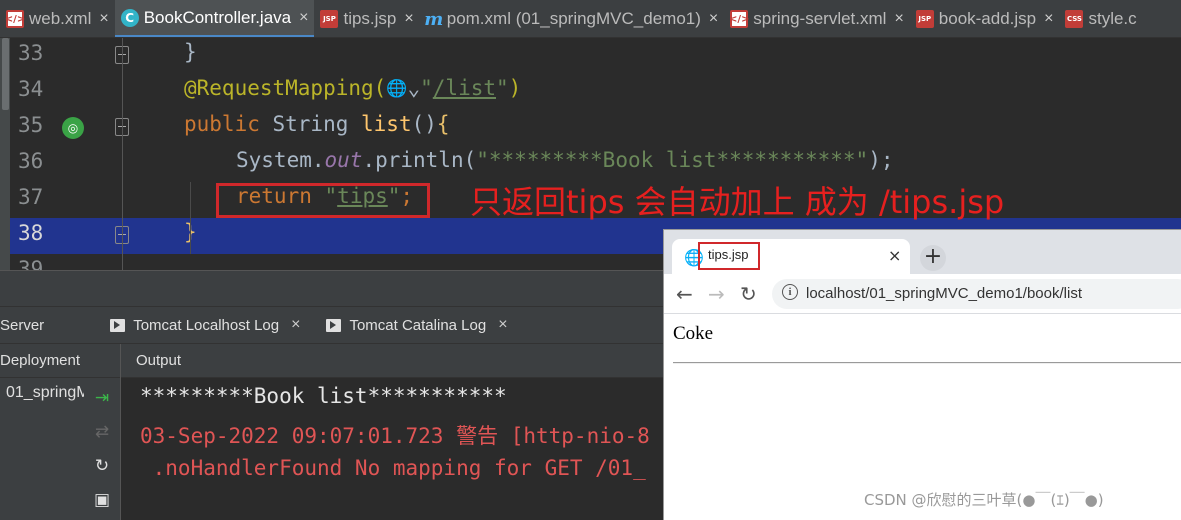 The image size is (1181, 520). What do you see at coordinates (317, 124) in the screenshot?
I see `code-text: public String list(){` at bounding box center [317, 124].